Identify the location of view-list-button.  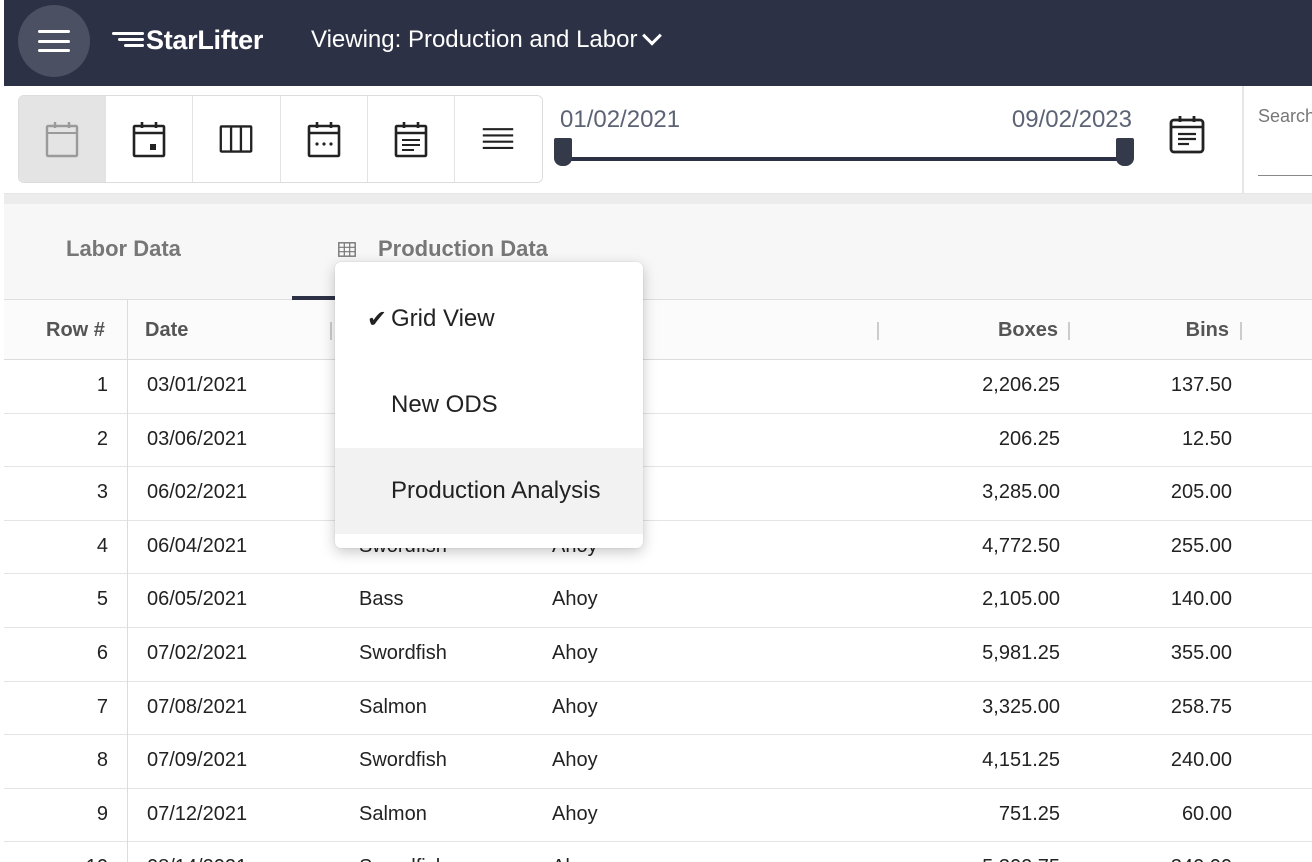
(498, 139).